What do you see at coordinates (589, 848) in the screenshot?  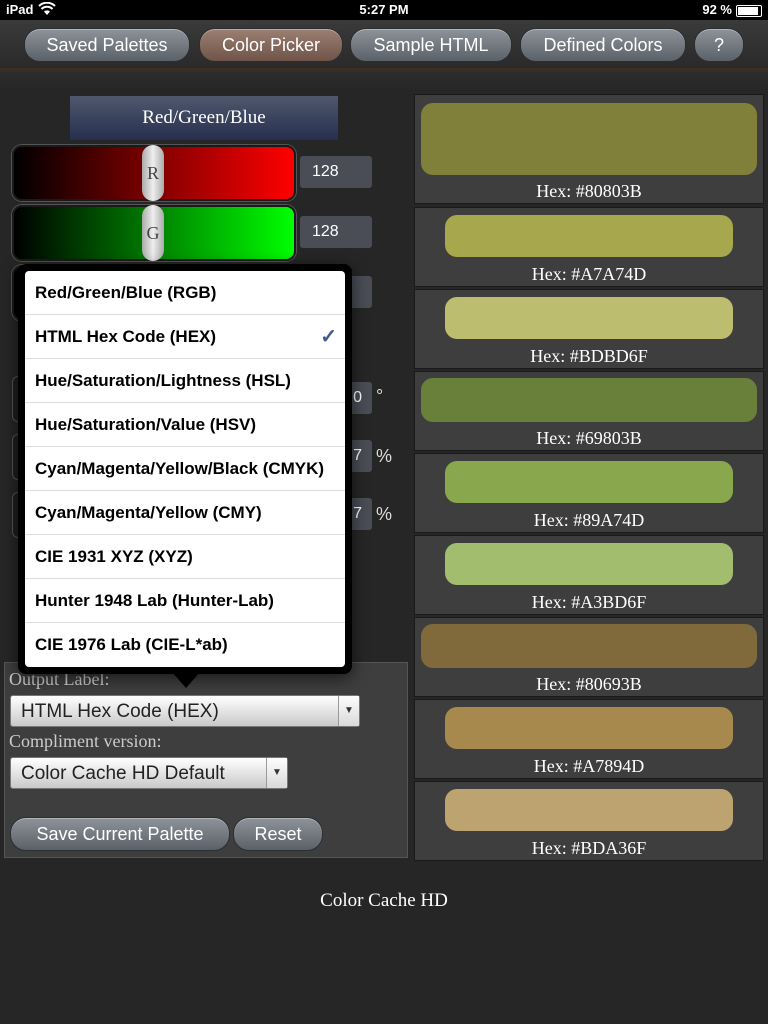 I see `swatch-hex-label: Hex: #BDA36F` at bounding box center [589, 848].